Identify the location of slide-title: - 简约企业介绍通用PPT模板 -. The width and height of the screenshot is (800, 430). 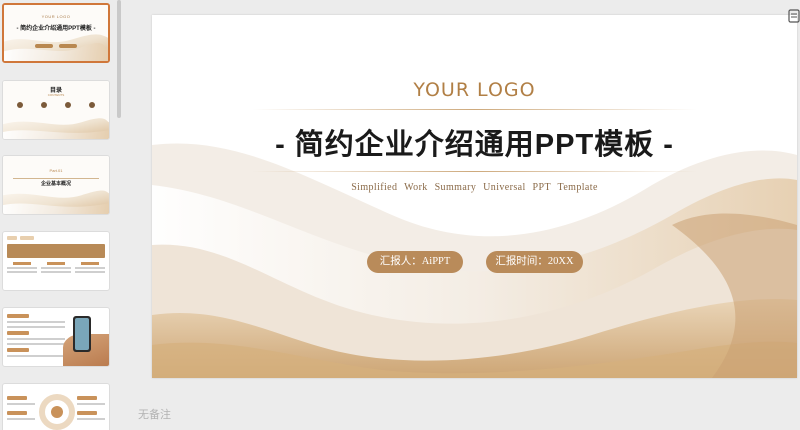
(474, 145).